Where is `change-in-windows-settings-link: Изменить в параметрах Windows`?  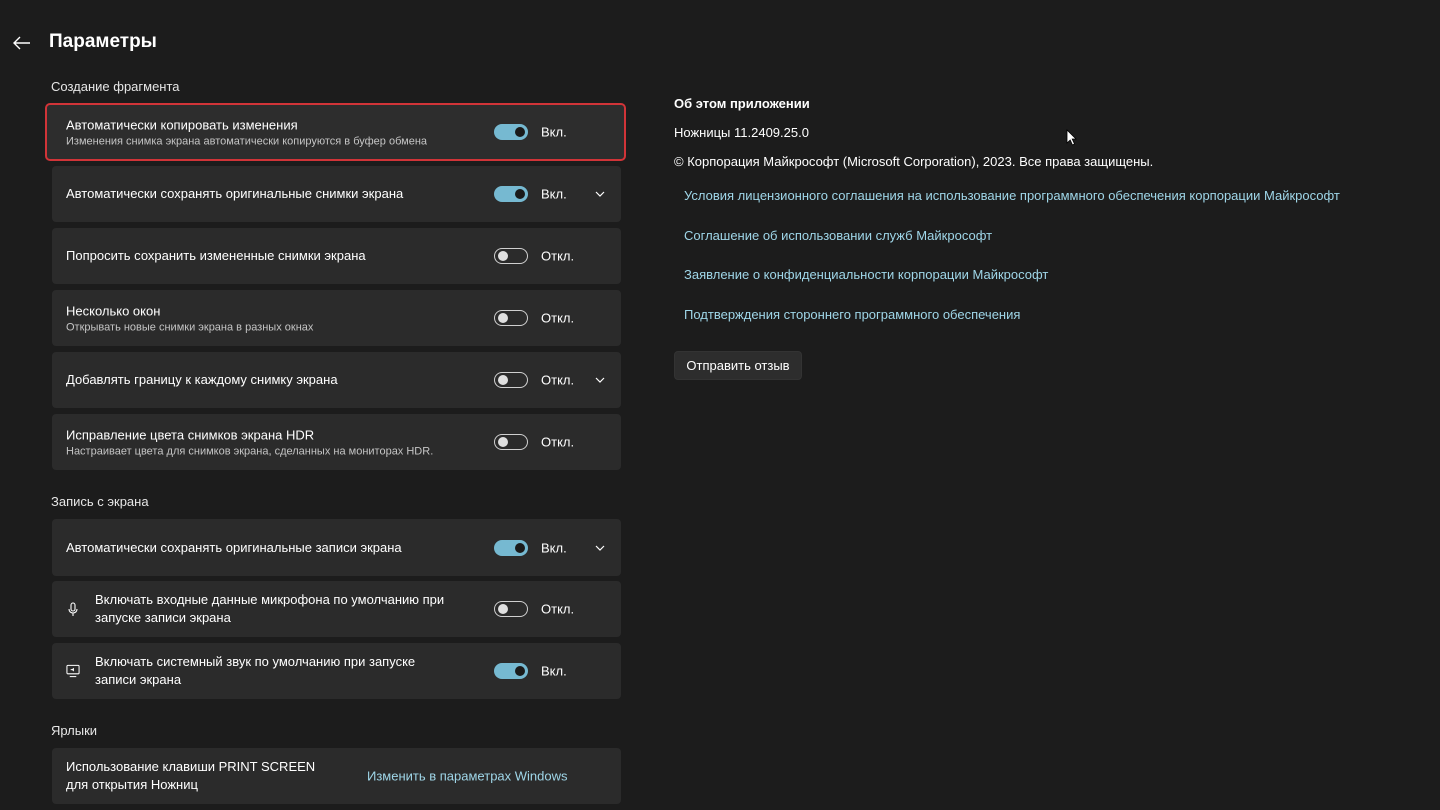
change-in-windows-settings-link: Изменить в параметрах Windows is located at coordinates (467, 776).